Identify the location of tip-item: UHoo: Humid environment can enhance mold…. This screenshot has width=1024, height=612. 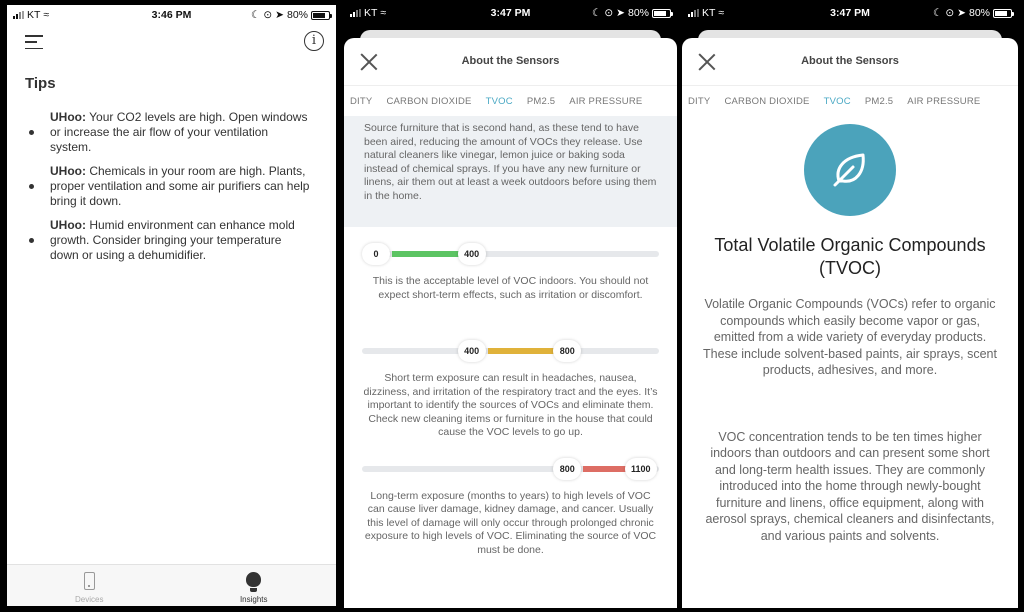
(170, 240).